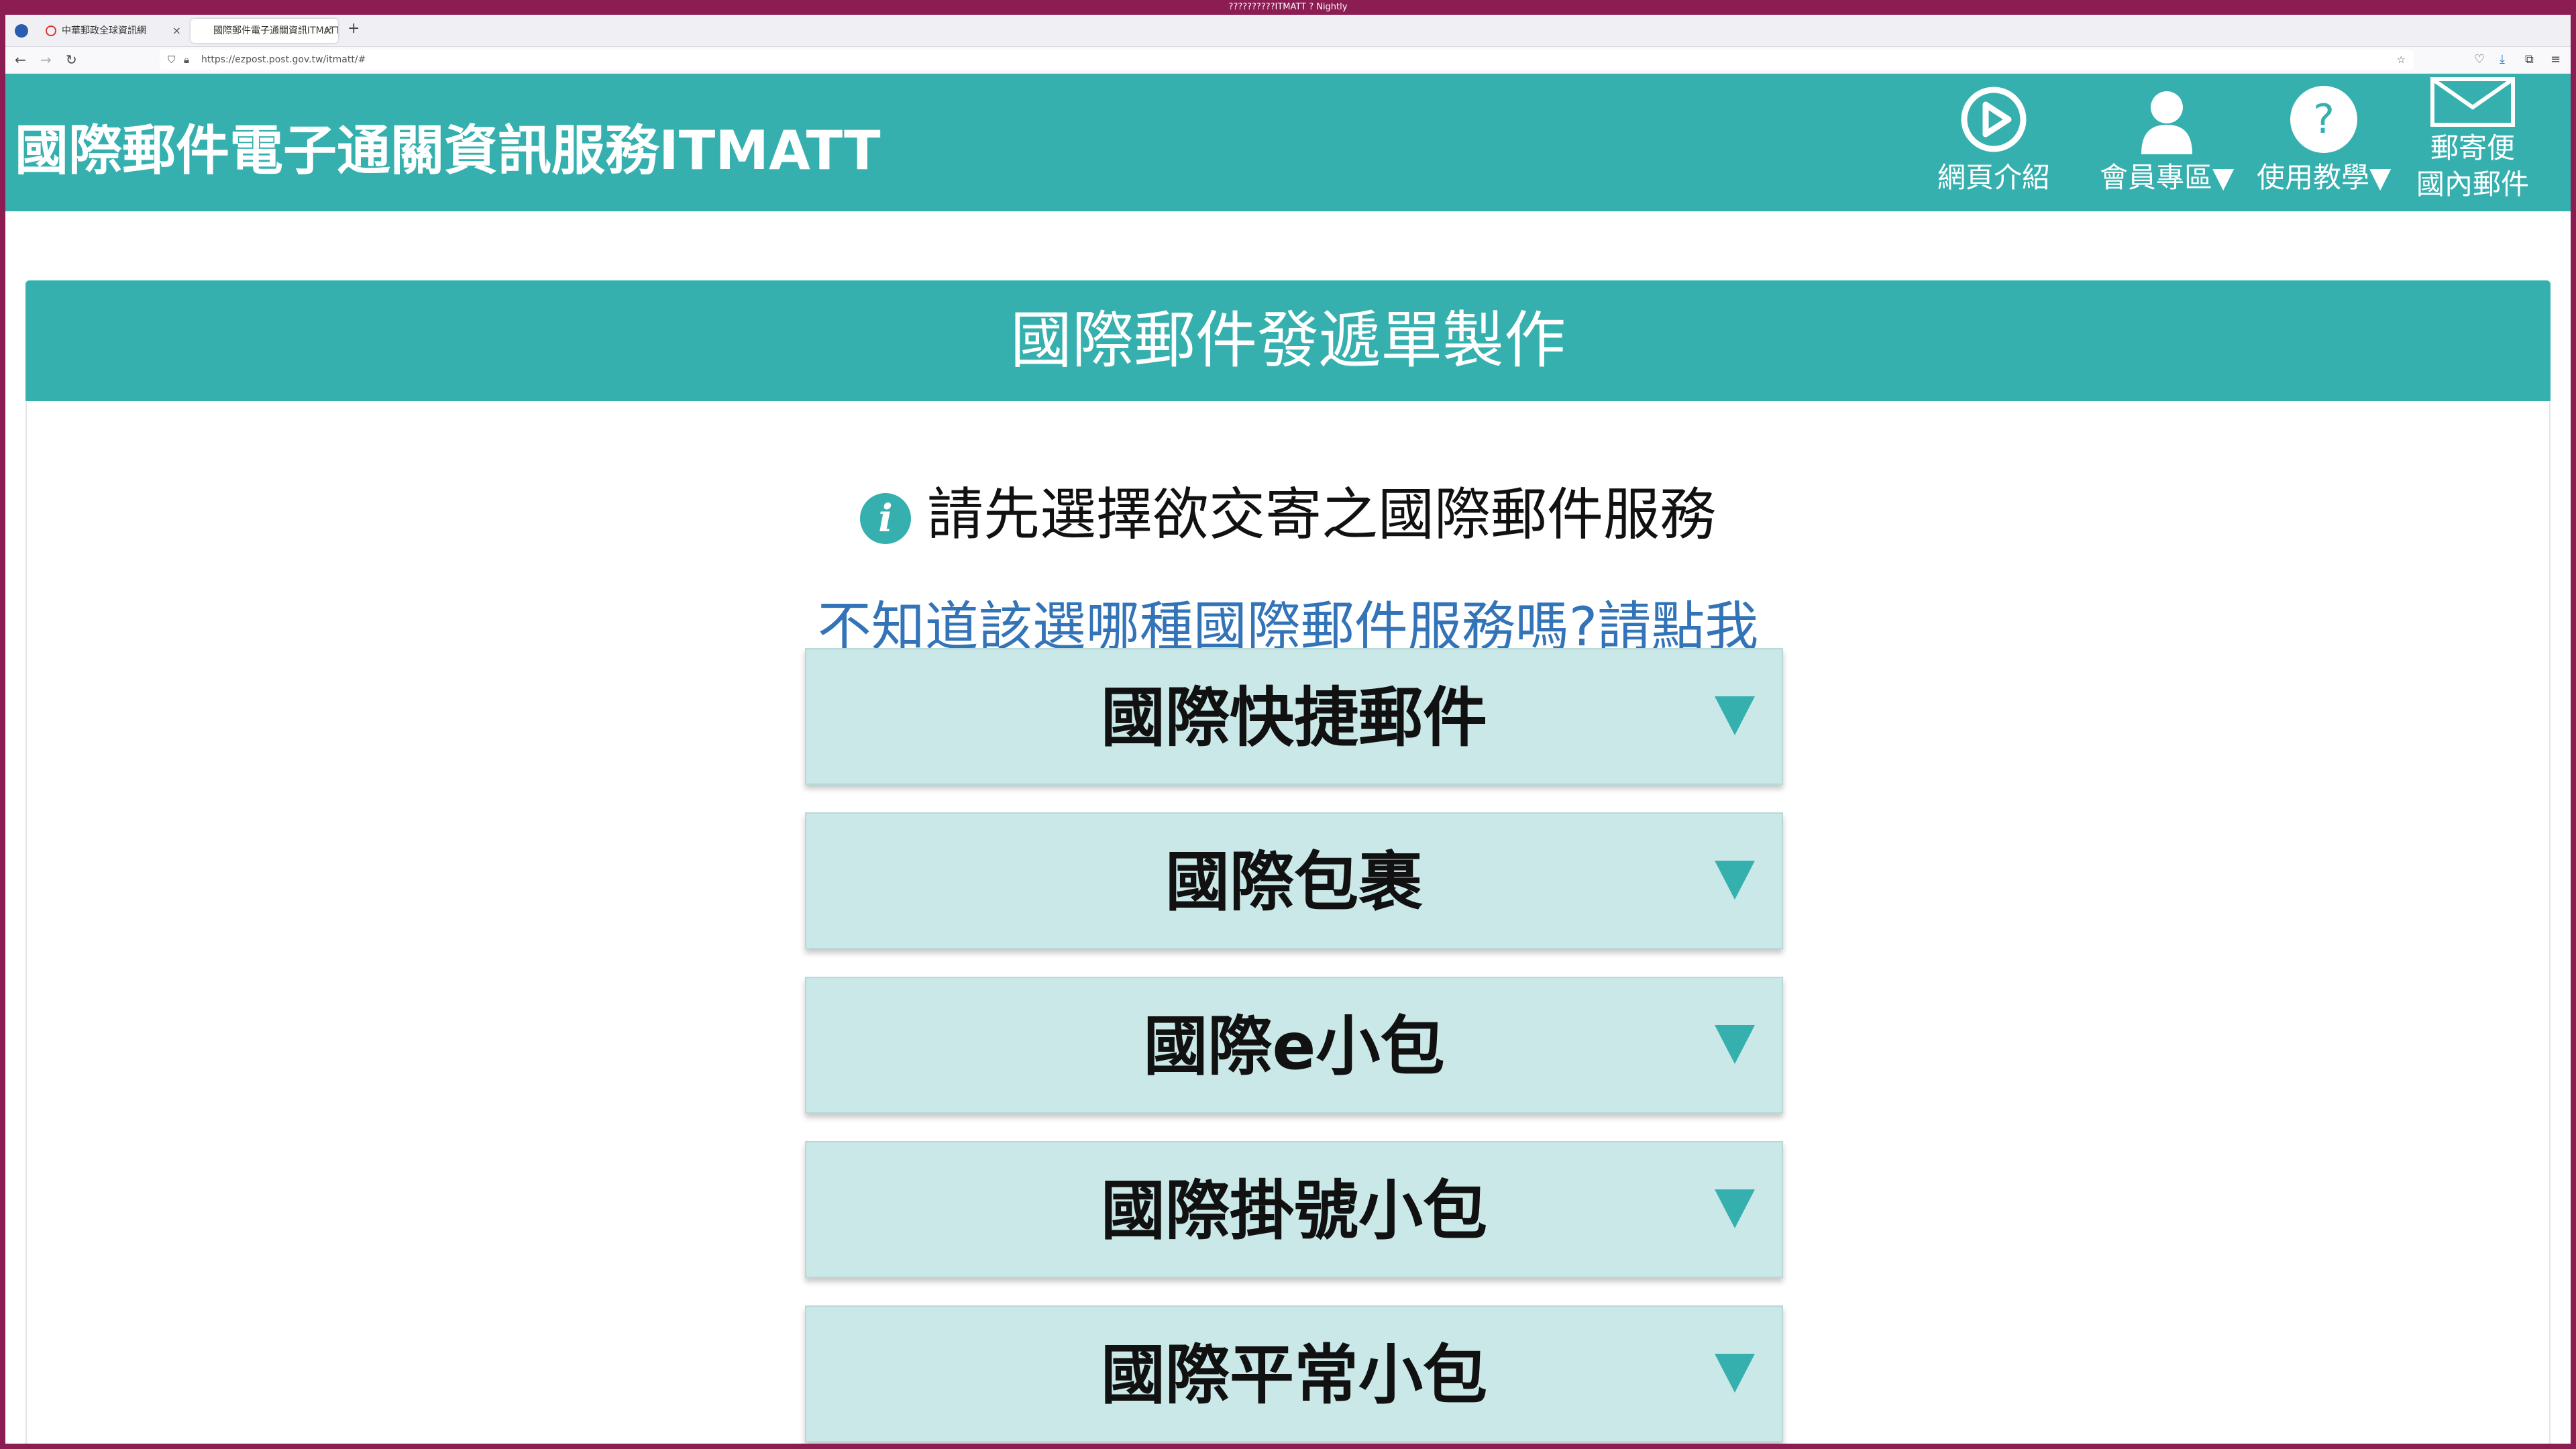 Image resolution: width=2576 pixels, height=1449 pixels. I want to click on service-ordinary-small-packet: 國際平常小包, so click(1294, 1373).